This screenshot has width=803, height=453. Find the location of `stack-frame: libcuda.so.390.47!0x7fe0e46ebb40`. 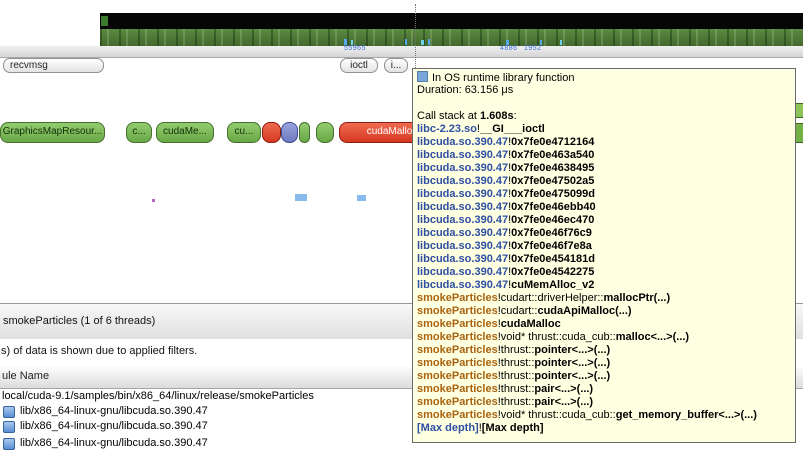

stack-frame: libcuda.so.390.47!0x7fe0e46ebb40 is located at coordinates (604, 207).